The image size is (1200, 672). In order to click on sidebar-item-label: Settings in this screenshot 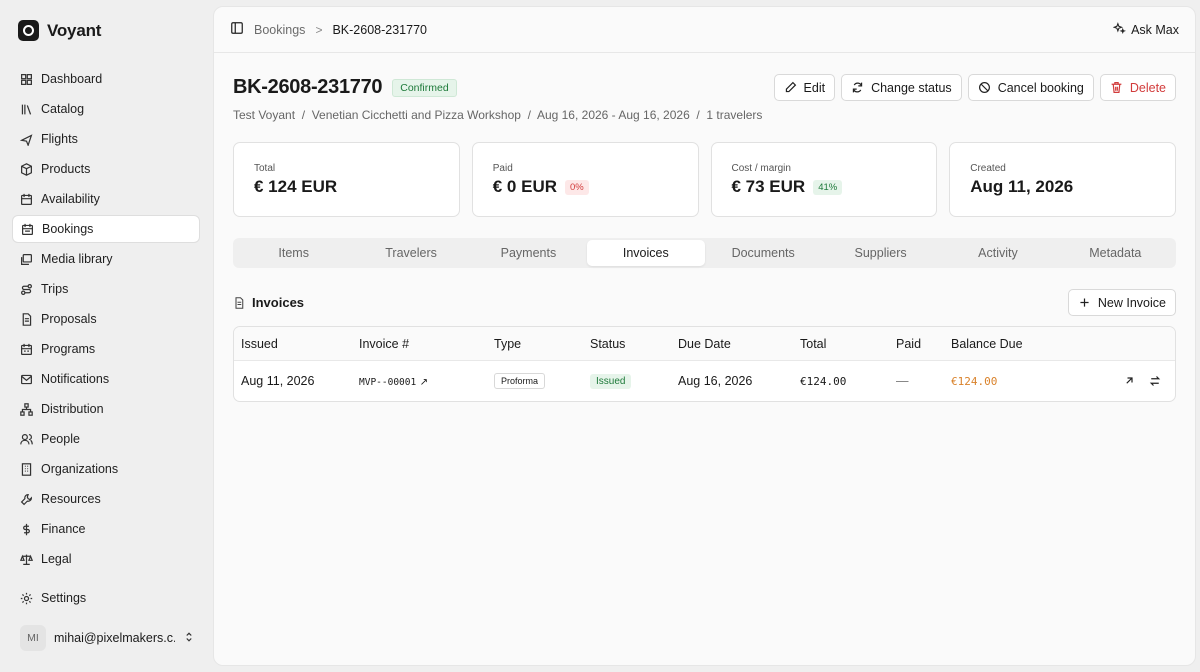, I will do `click(64, 598)`.